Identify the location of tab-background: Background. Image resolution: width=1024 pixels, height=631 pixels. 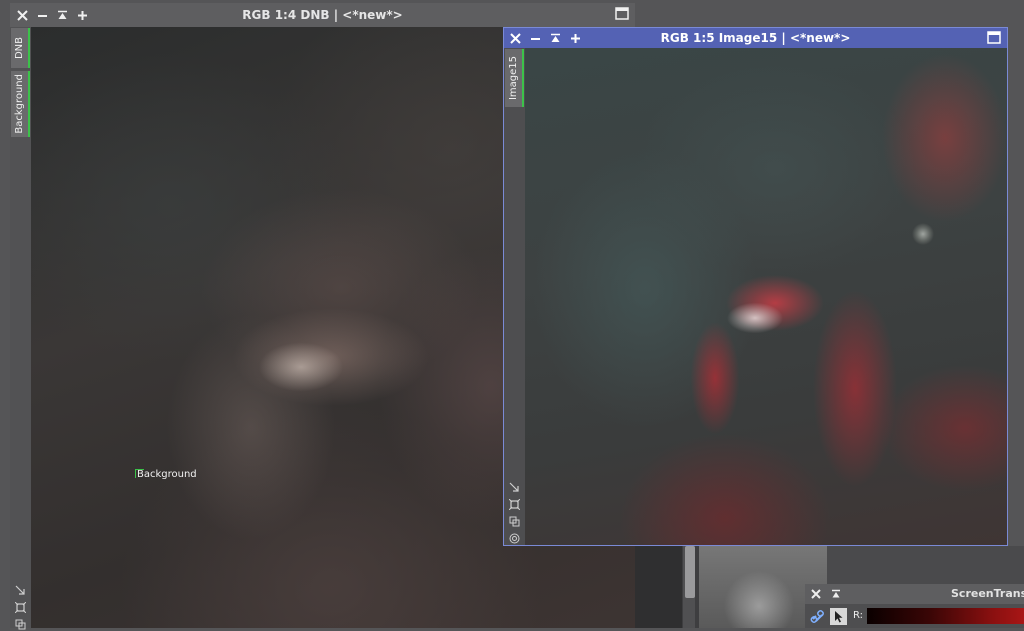
(20, 104).